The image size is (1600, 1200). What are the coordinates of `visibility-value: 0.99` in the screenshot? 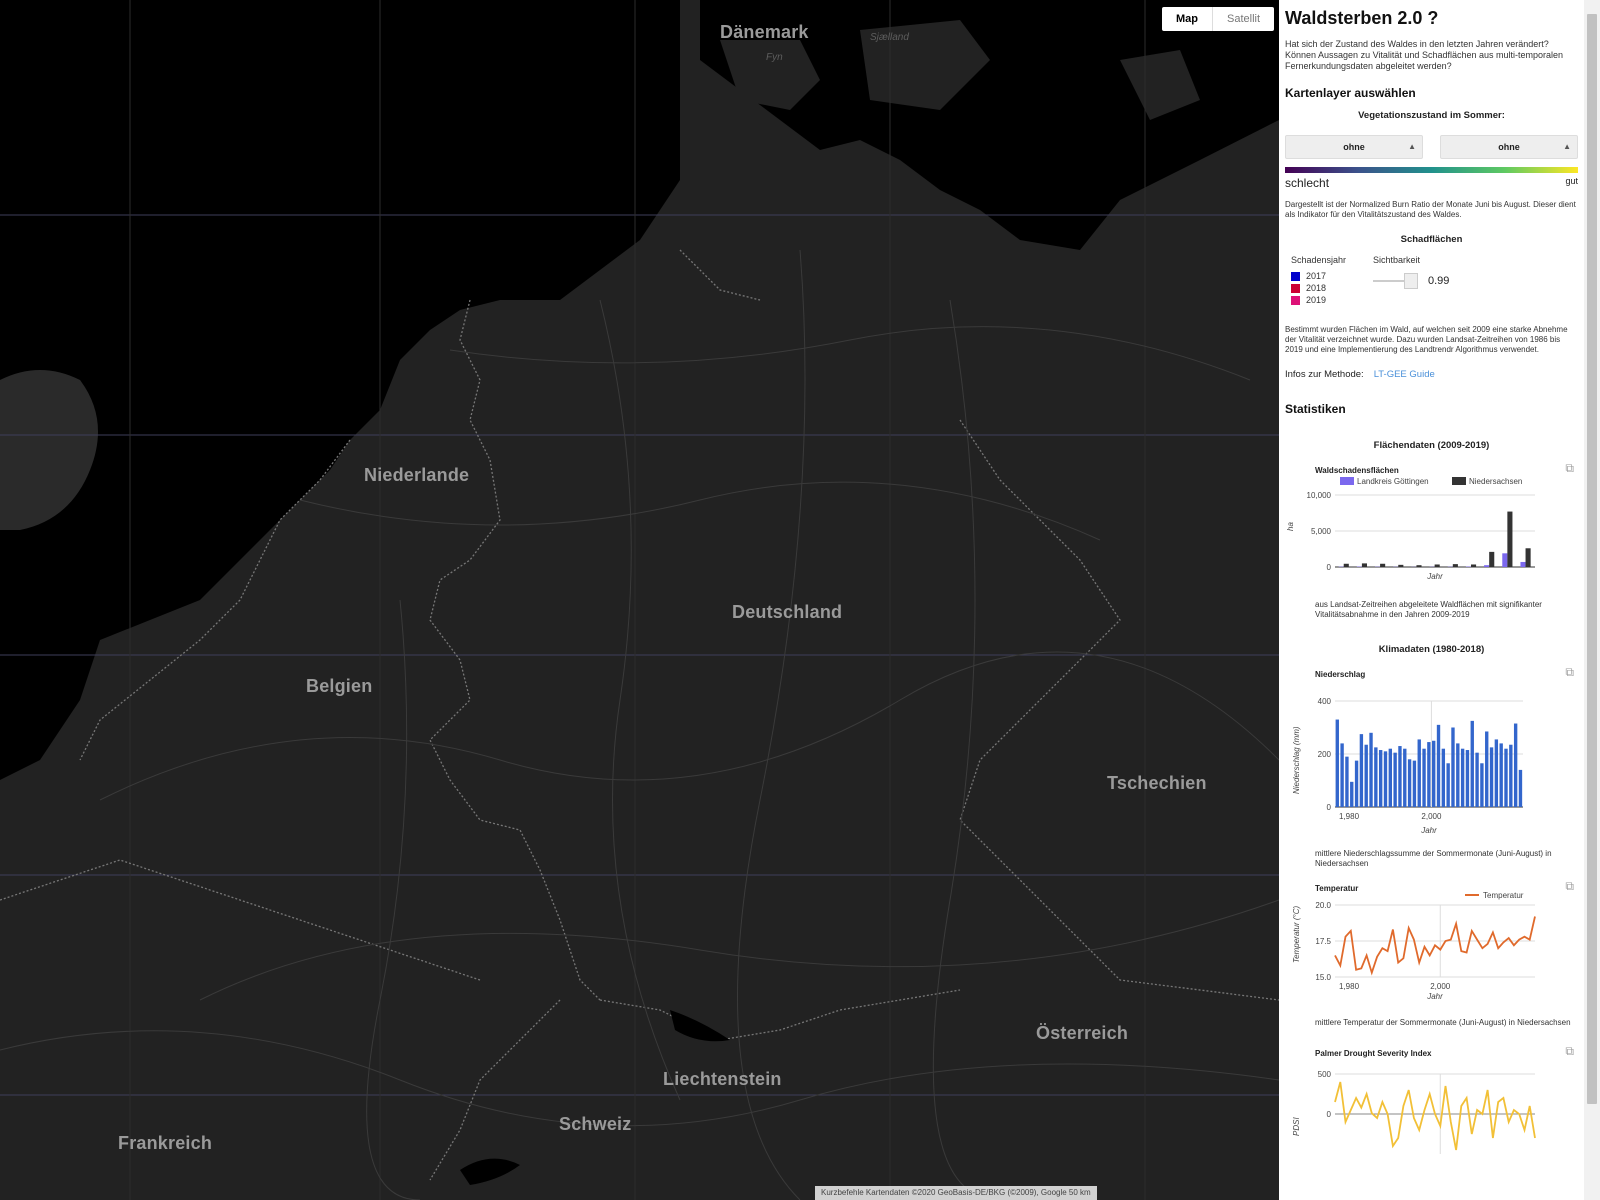 It's located at (1439, 281).